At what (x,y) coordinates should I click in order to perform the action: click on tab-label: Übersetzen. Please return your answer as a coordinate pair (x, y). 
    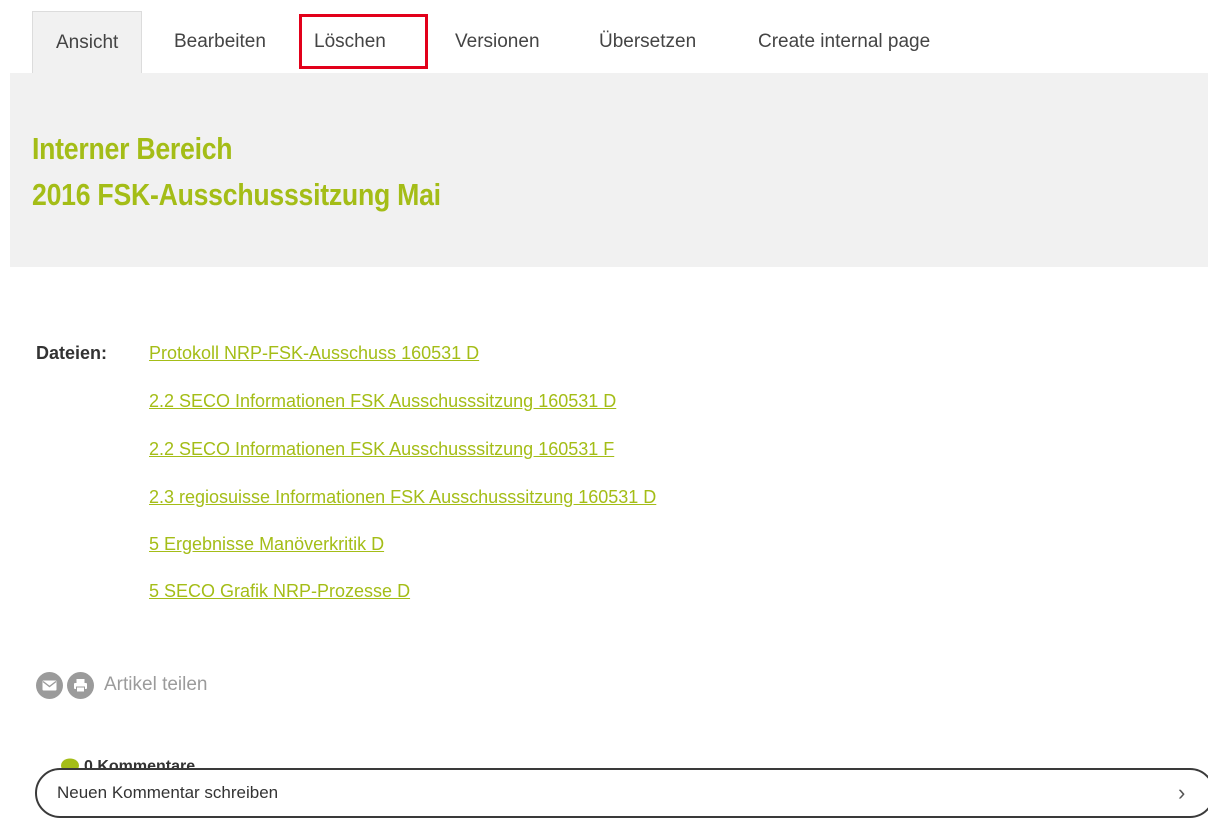
    Looking at the image, I should click on (648, 41).